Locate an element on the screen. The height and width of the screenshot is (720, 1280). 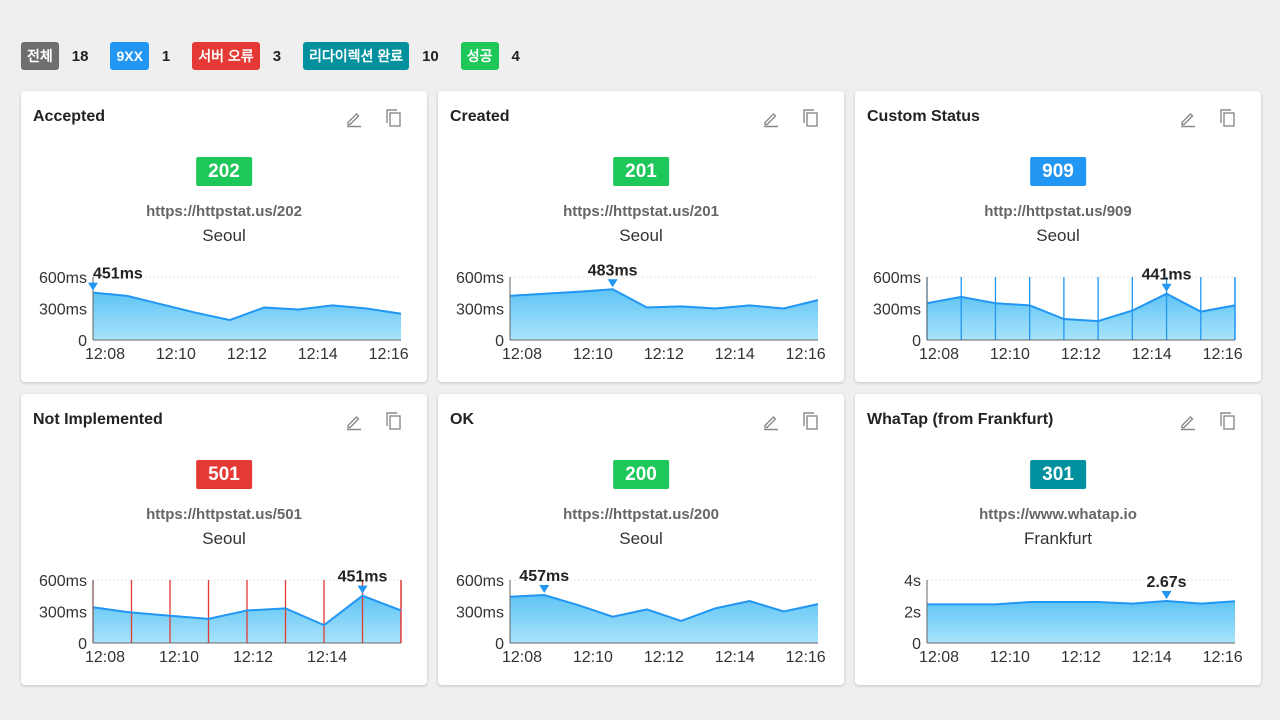
filter-label: 서버 오류 is located at coordinates (226, 56).